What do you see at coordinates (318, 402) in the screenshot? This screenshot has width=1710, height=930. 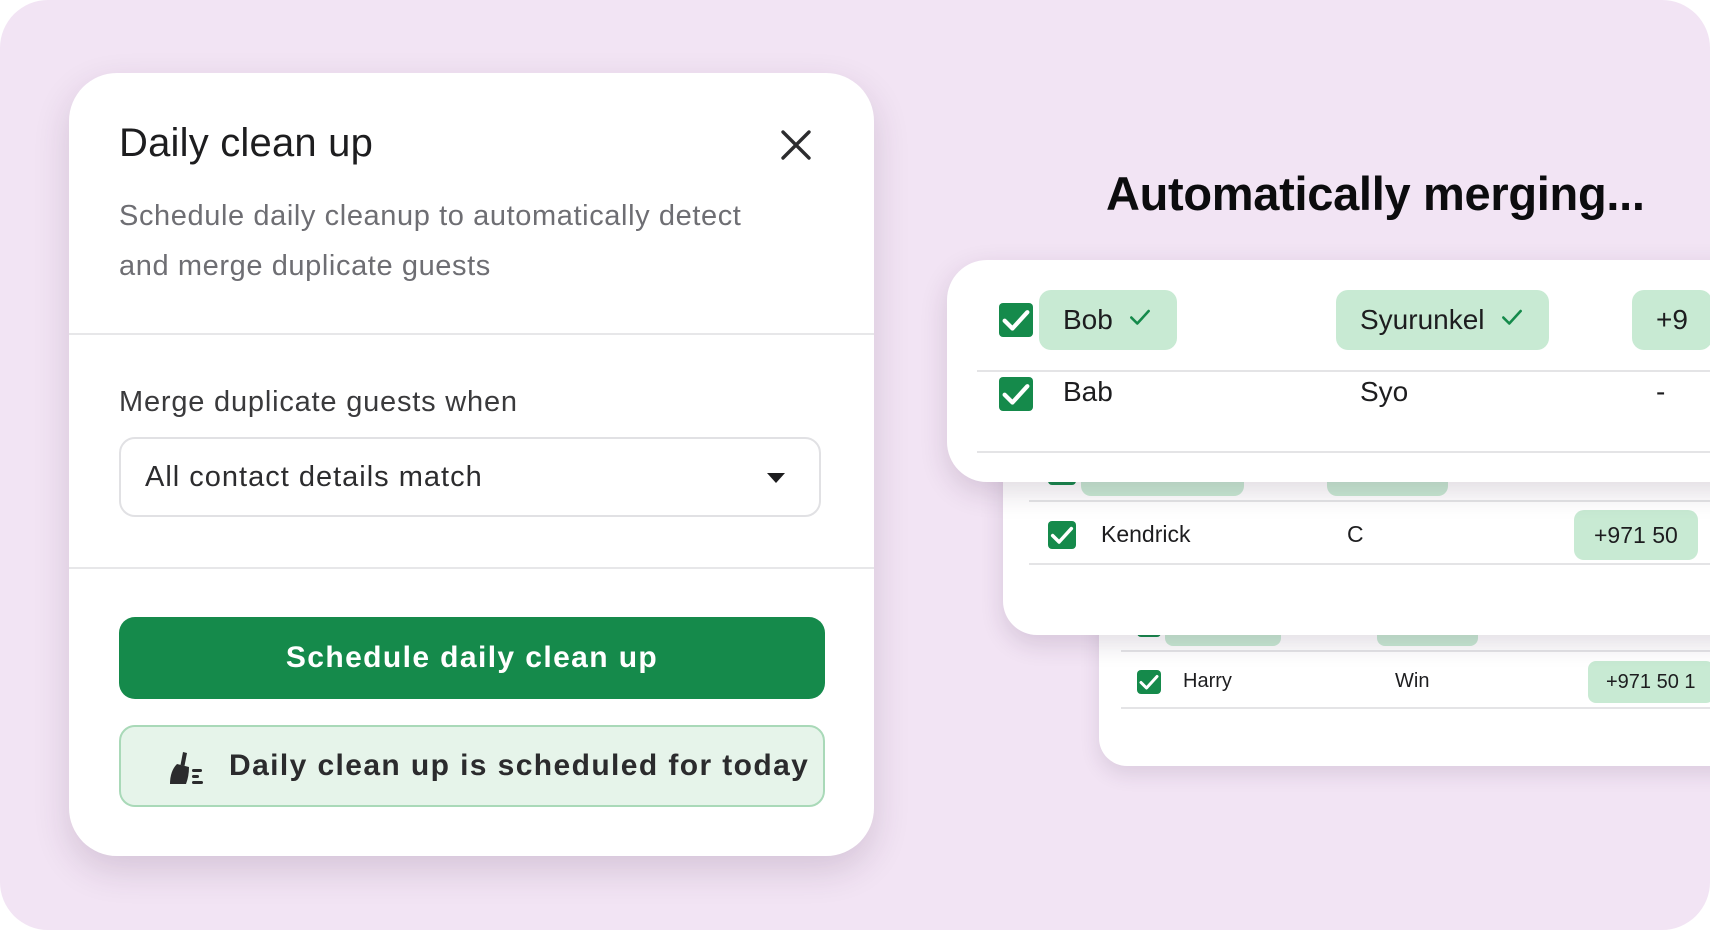 I see `merge-condition-label: Merge duplicate guests when` at bounding box center [318, 402].